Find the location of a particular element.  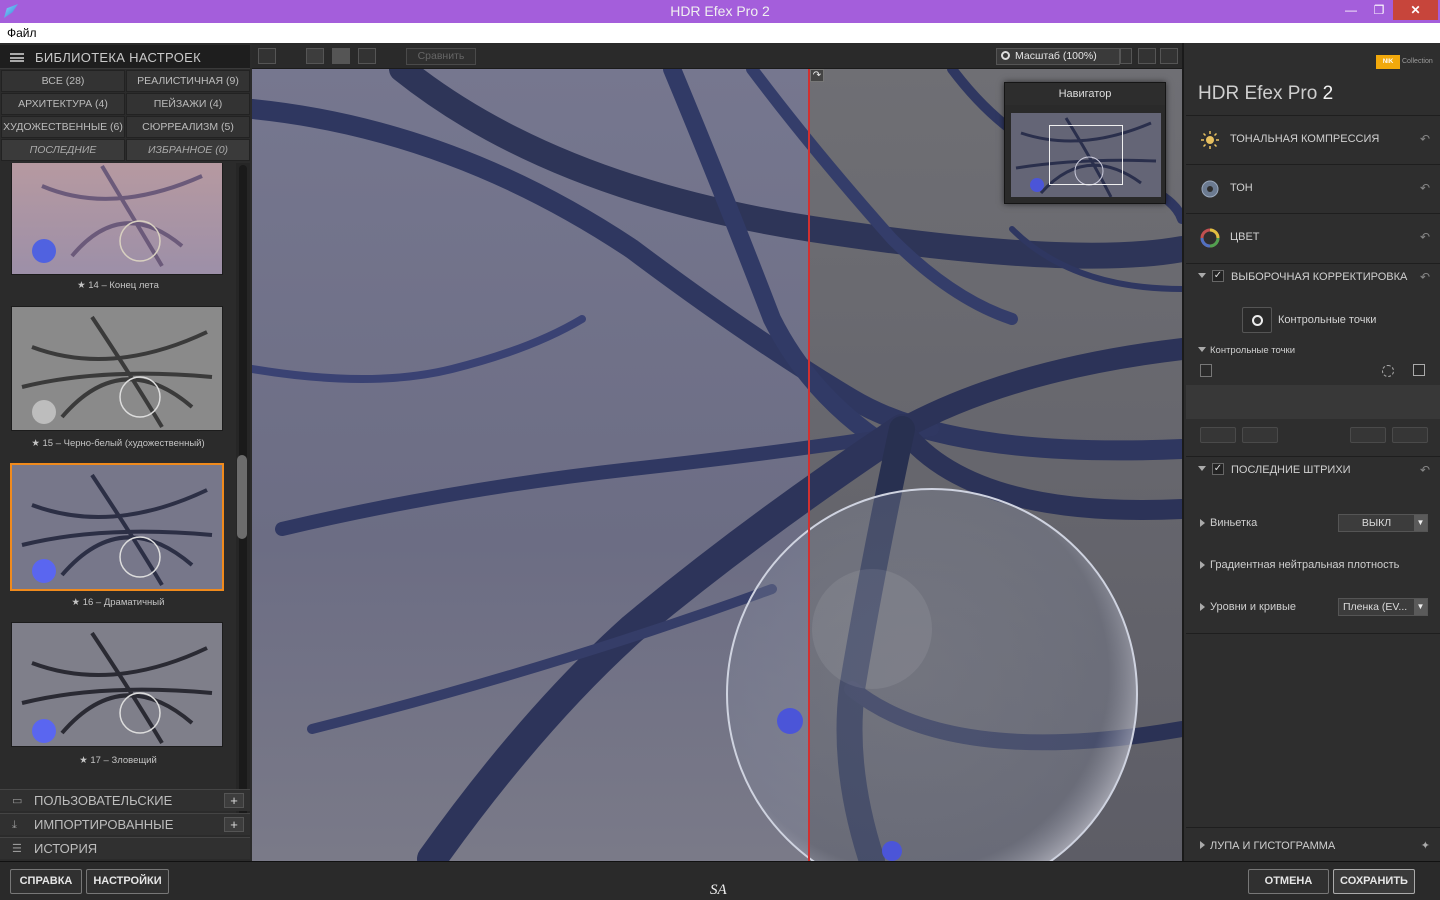

finishing-collapse-triangle-icon is located at coordinates (1202, 468).